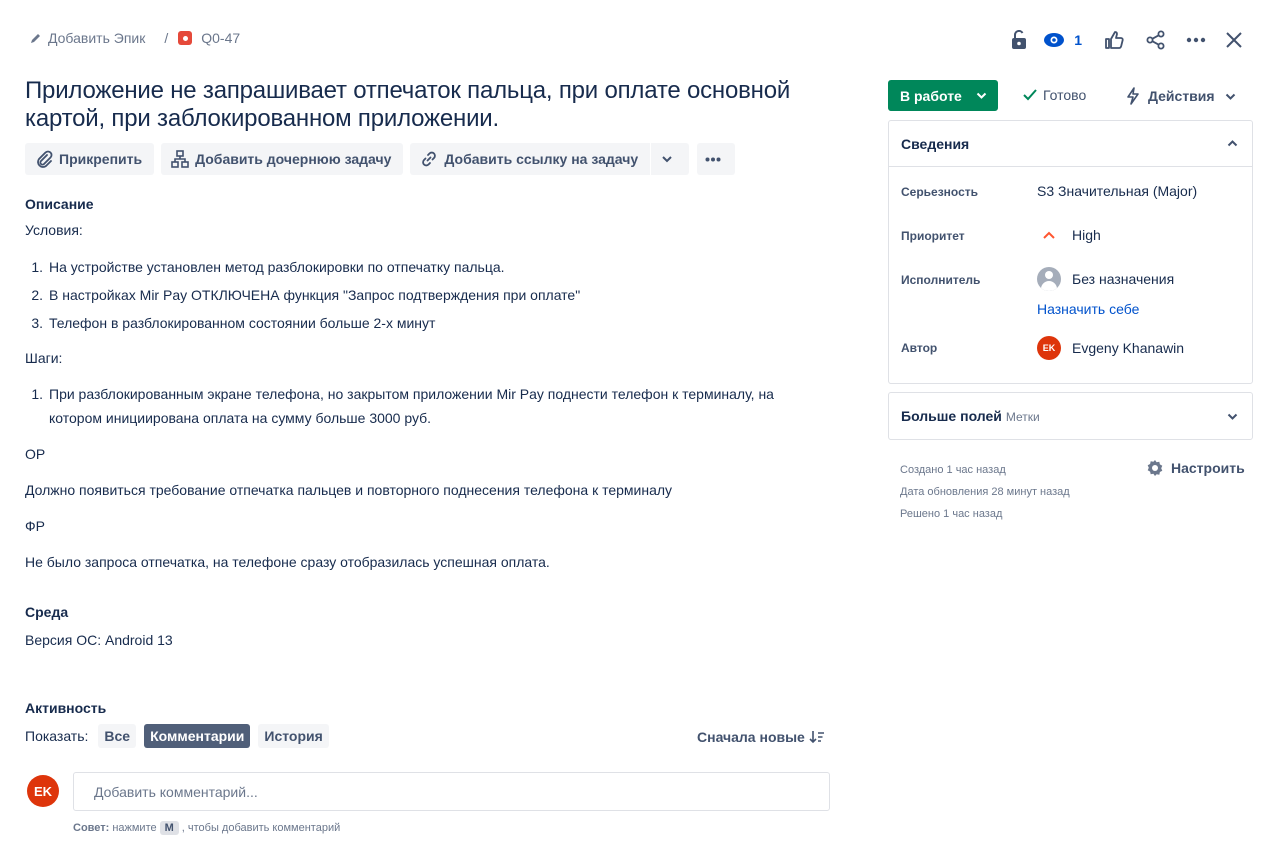 This screenshot has width=1270, height=863. I want to click on assignee-value: Без назначения, so click(1123, 279).